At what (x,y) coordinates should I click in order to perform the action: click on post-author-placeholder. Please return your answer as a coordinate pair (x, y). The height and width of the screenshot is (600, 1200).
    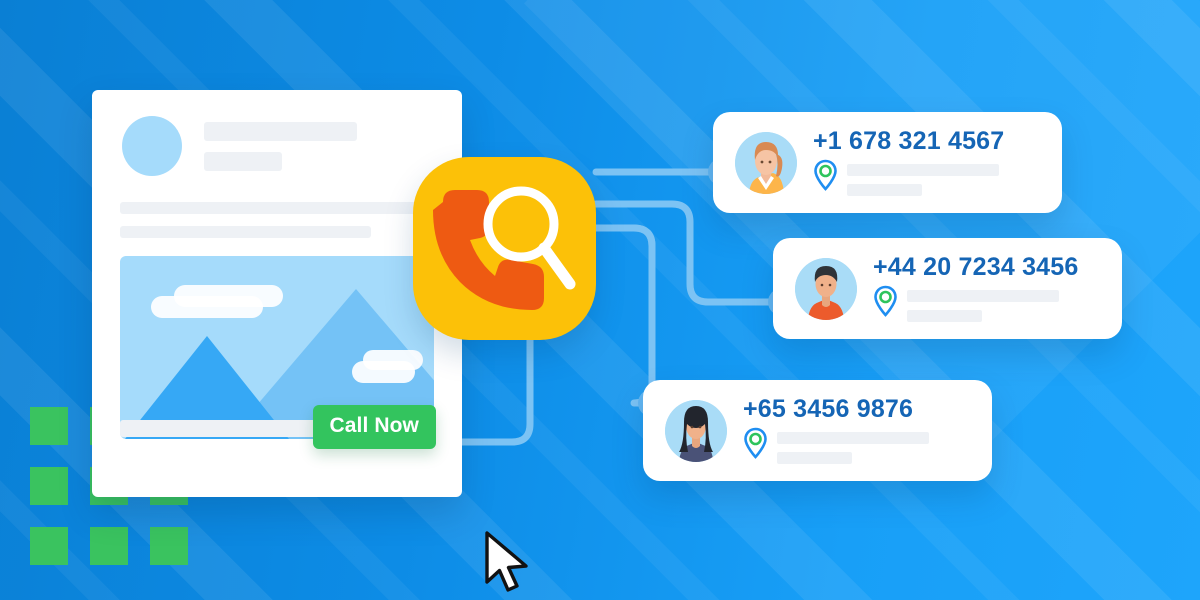
    Looking at the image, I should click on (280, 131).